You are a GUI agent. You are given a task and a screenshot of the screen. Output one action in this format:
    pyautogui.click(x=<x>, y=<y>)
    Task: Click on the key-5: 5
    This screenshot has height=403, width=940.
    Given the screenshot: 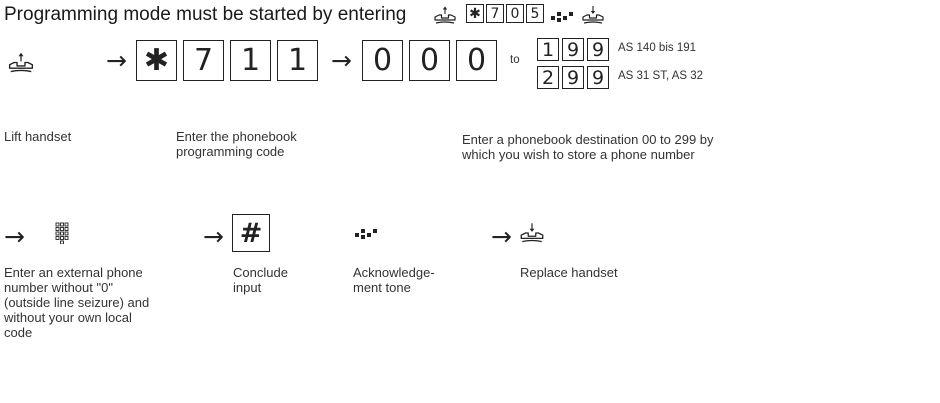 What is the action you would take?
    pyautogui.click(x=535, y=13)
    